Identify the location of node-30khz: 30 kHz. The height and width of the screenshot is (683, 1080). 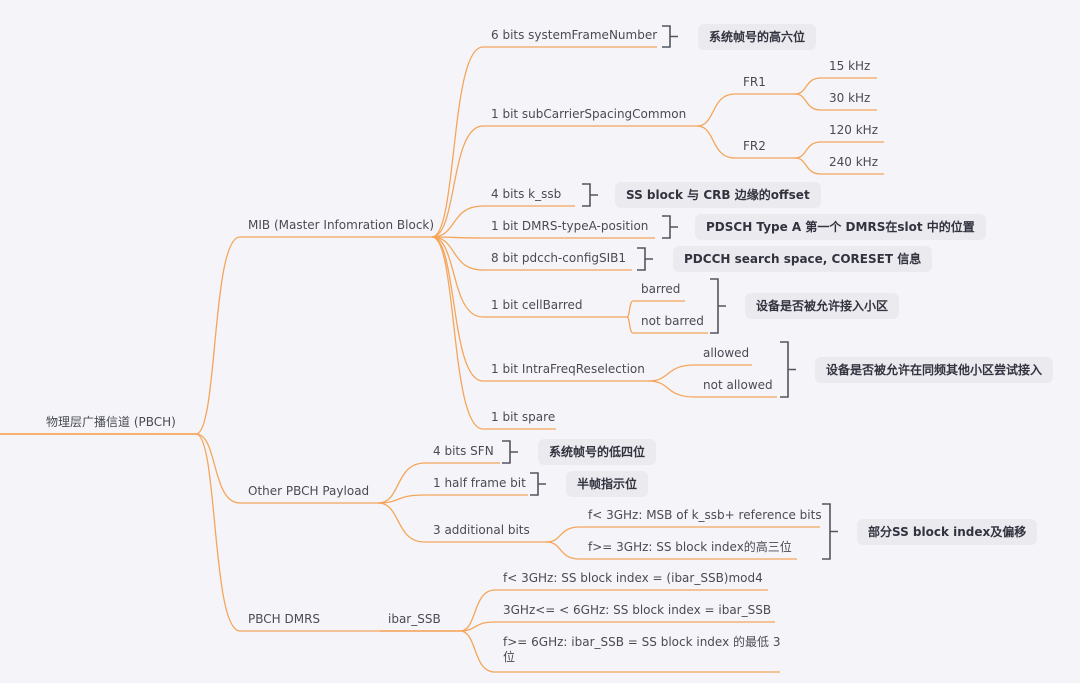
(849, 98).